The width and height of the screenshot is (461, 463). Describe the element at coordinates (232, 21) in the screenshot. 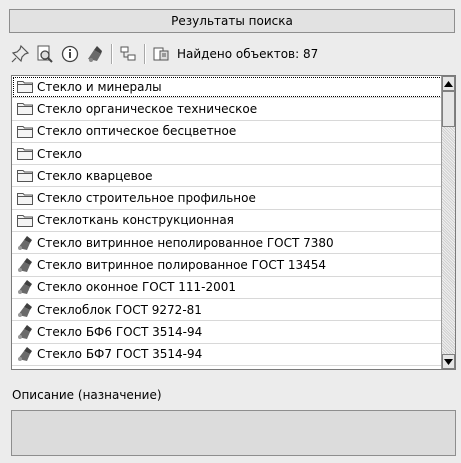

I see `panel-title: Результаты поиска` at that location.